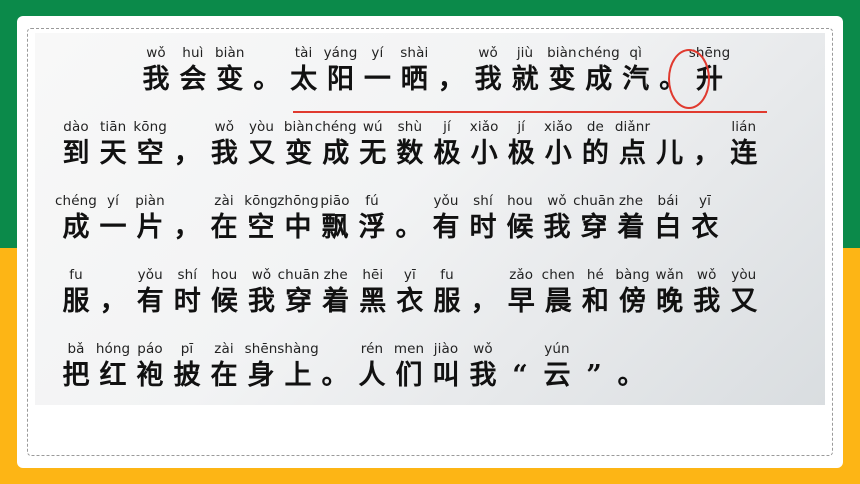 This screenshot has width=860, height=484. What do you see at coordinates (744, 127) in the screenshot?
I see `pinyin-label: lián` at bounding box center [744, 127].